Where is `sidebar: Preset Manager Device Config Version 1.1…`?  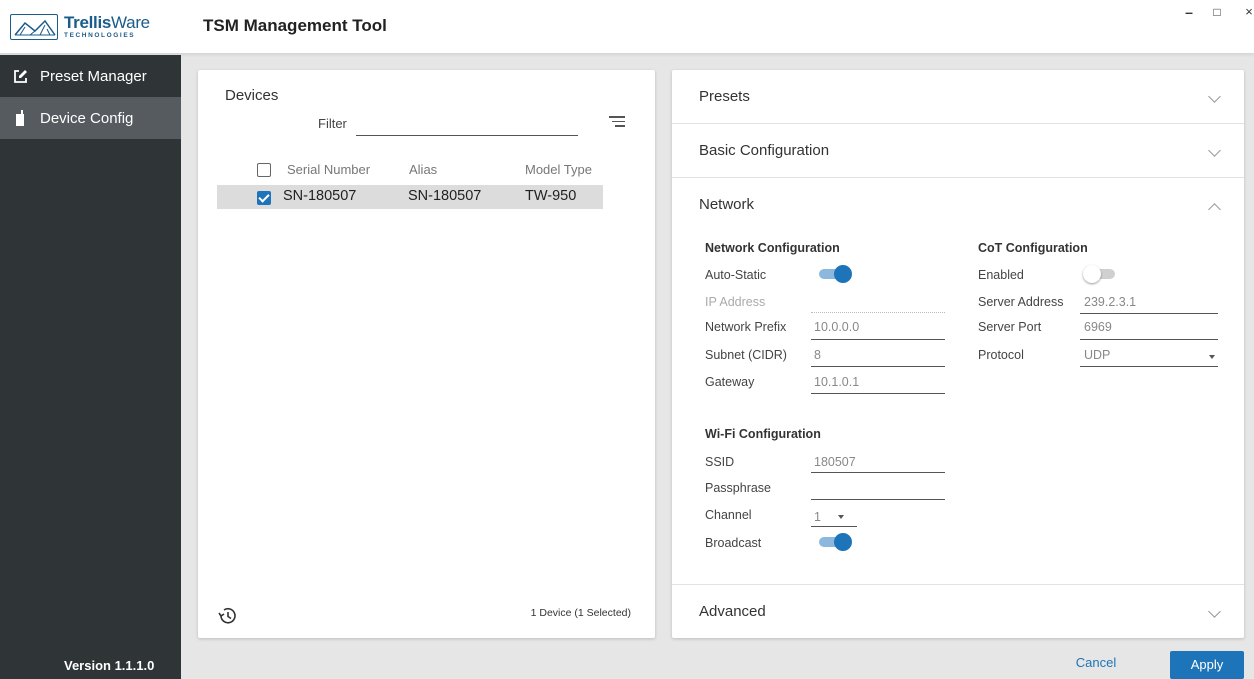 sidebar: Preset Manager Device Config Version 1.1… is located at coordinates (90, 367).